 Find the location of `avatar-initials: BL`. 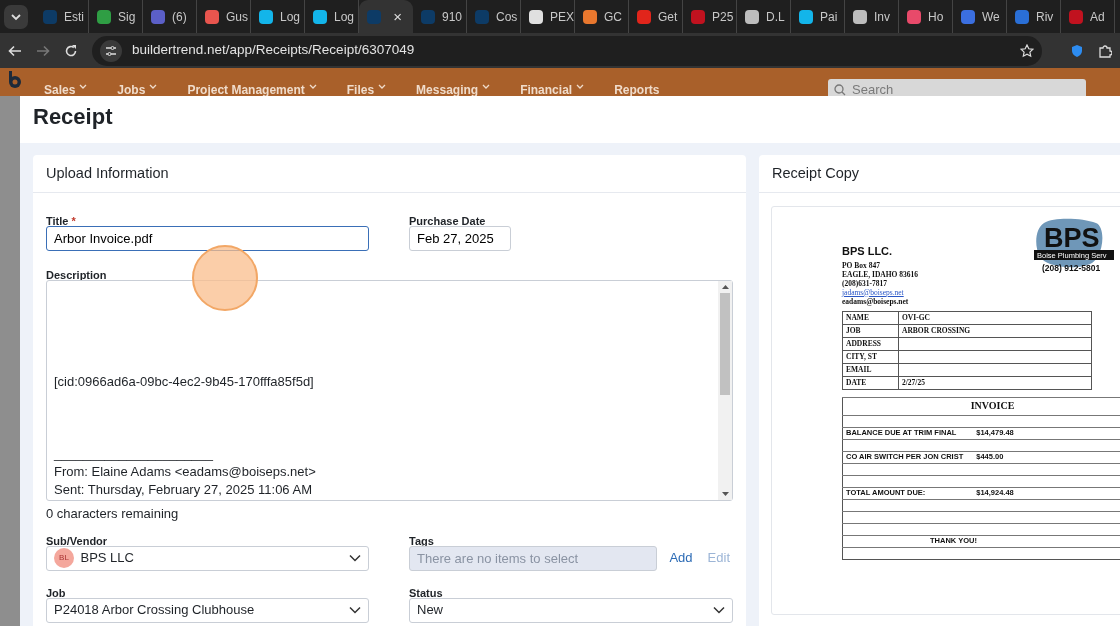

avatar-initials: BL is located at coordinates (64, 558).